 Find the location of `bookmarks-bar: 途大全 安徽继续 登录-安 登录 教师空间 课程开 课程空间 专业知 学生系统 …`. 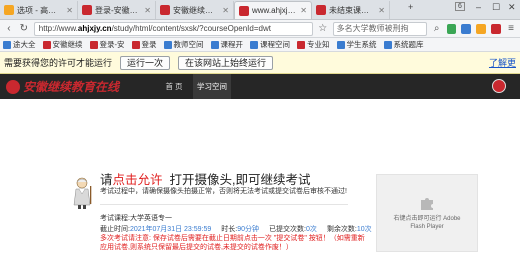

bookmarks-bar: 途大全 安徽继续 登录-安 登录 教师空间 课程开 课程空间 专业知 学生系统 … is located at coordinates (260, 45).